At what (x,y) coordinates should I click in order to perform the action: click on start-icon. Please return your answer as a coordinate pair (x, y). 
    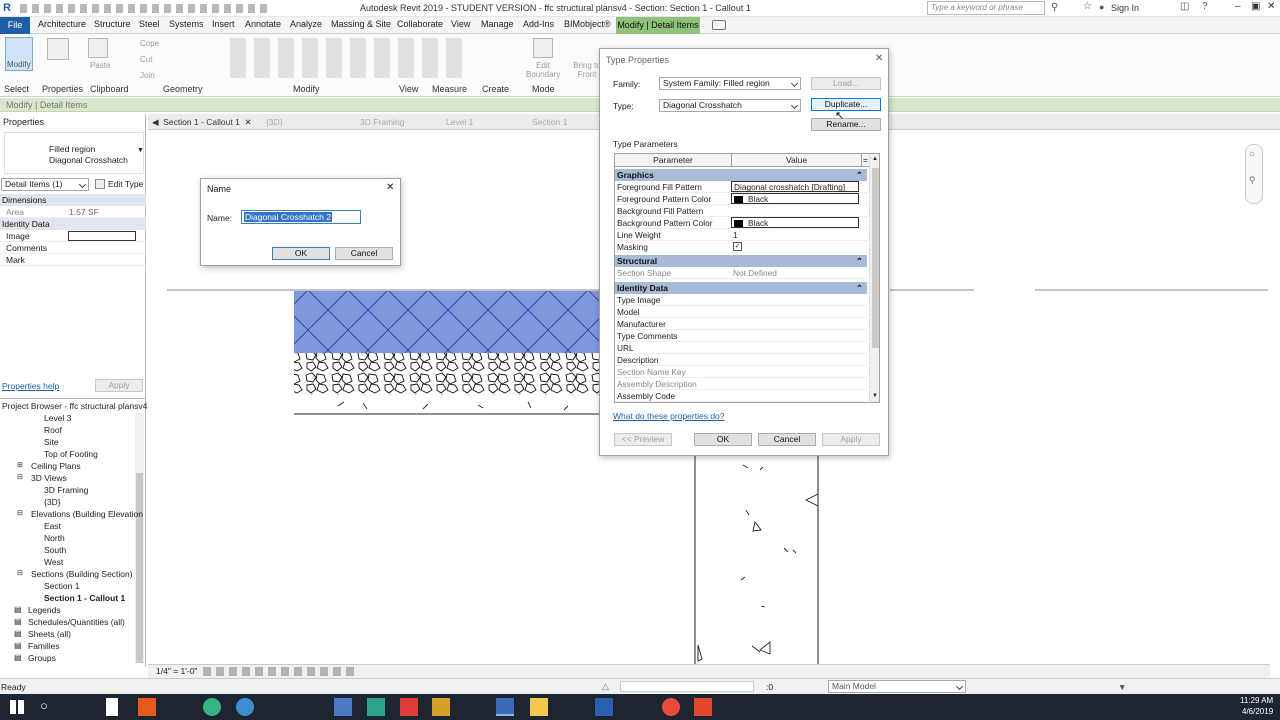
    Looking at the image, I should click on (17, 707).